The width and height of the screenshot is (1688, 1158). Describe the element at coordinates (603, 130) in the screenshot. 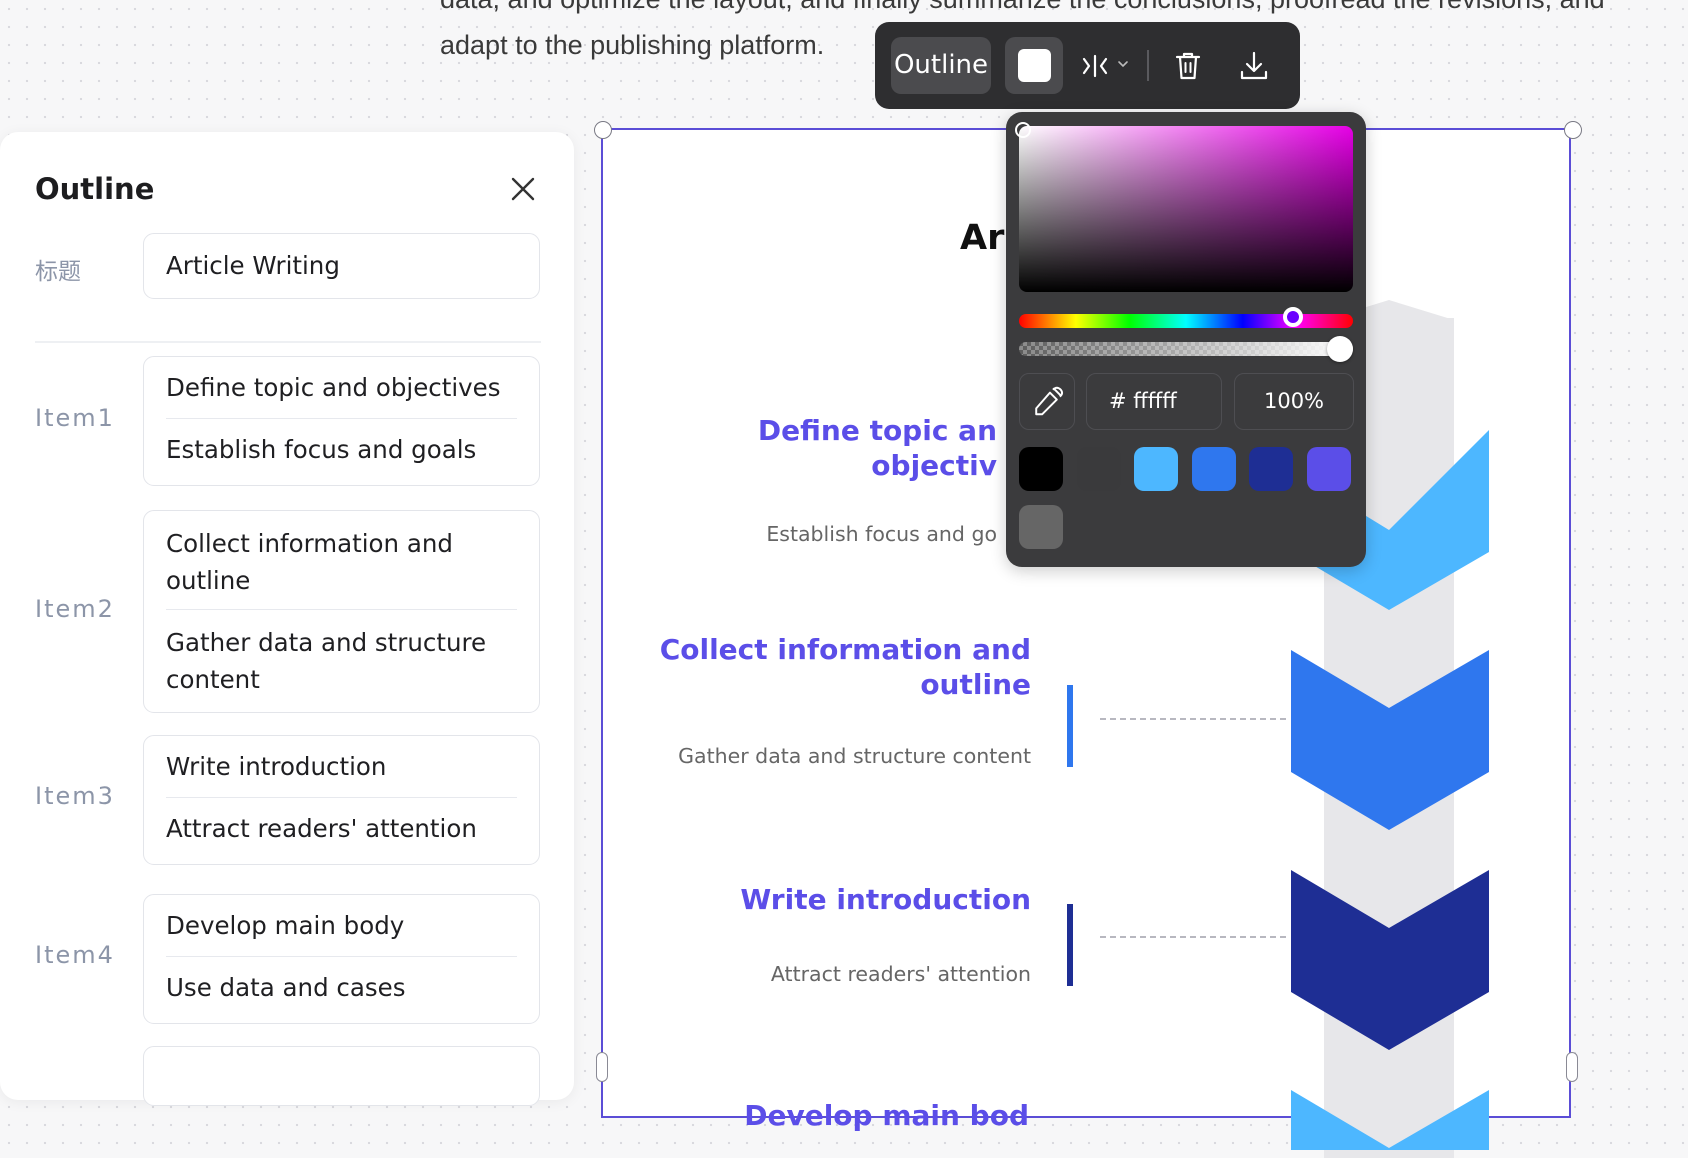

I see `resize-handle-top-left` at that location.